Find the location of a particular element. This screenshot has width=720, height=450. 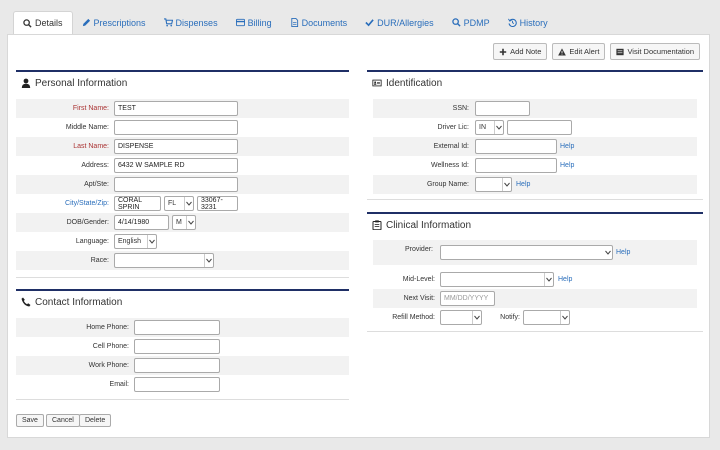

notify-select is located at coordinates (546, 317).